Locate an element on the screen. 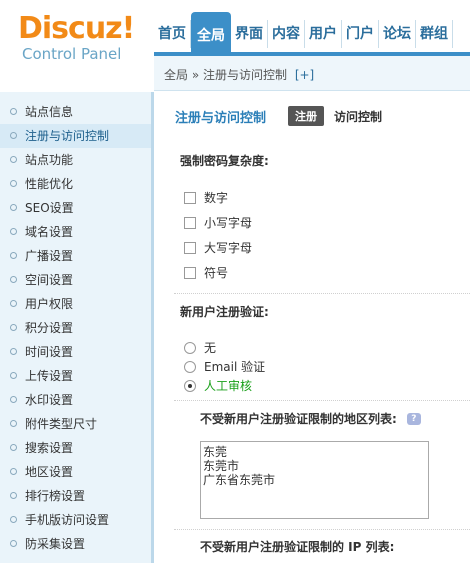 The height and width of the screenshot is (563, 470). tab-group: 群组 is located at coordinates (434, 34).